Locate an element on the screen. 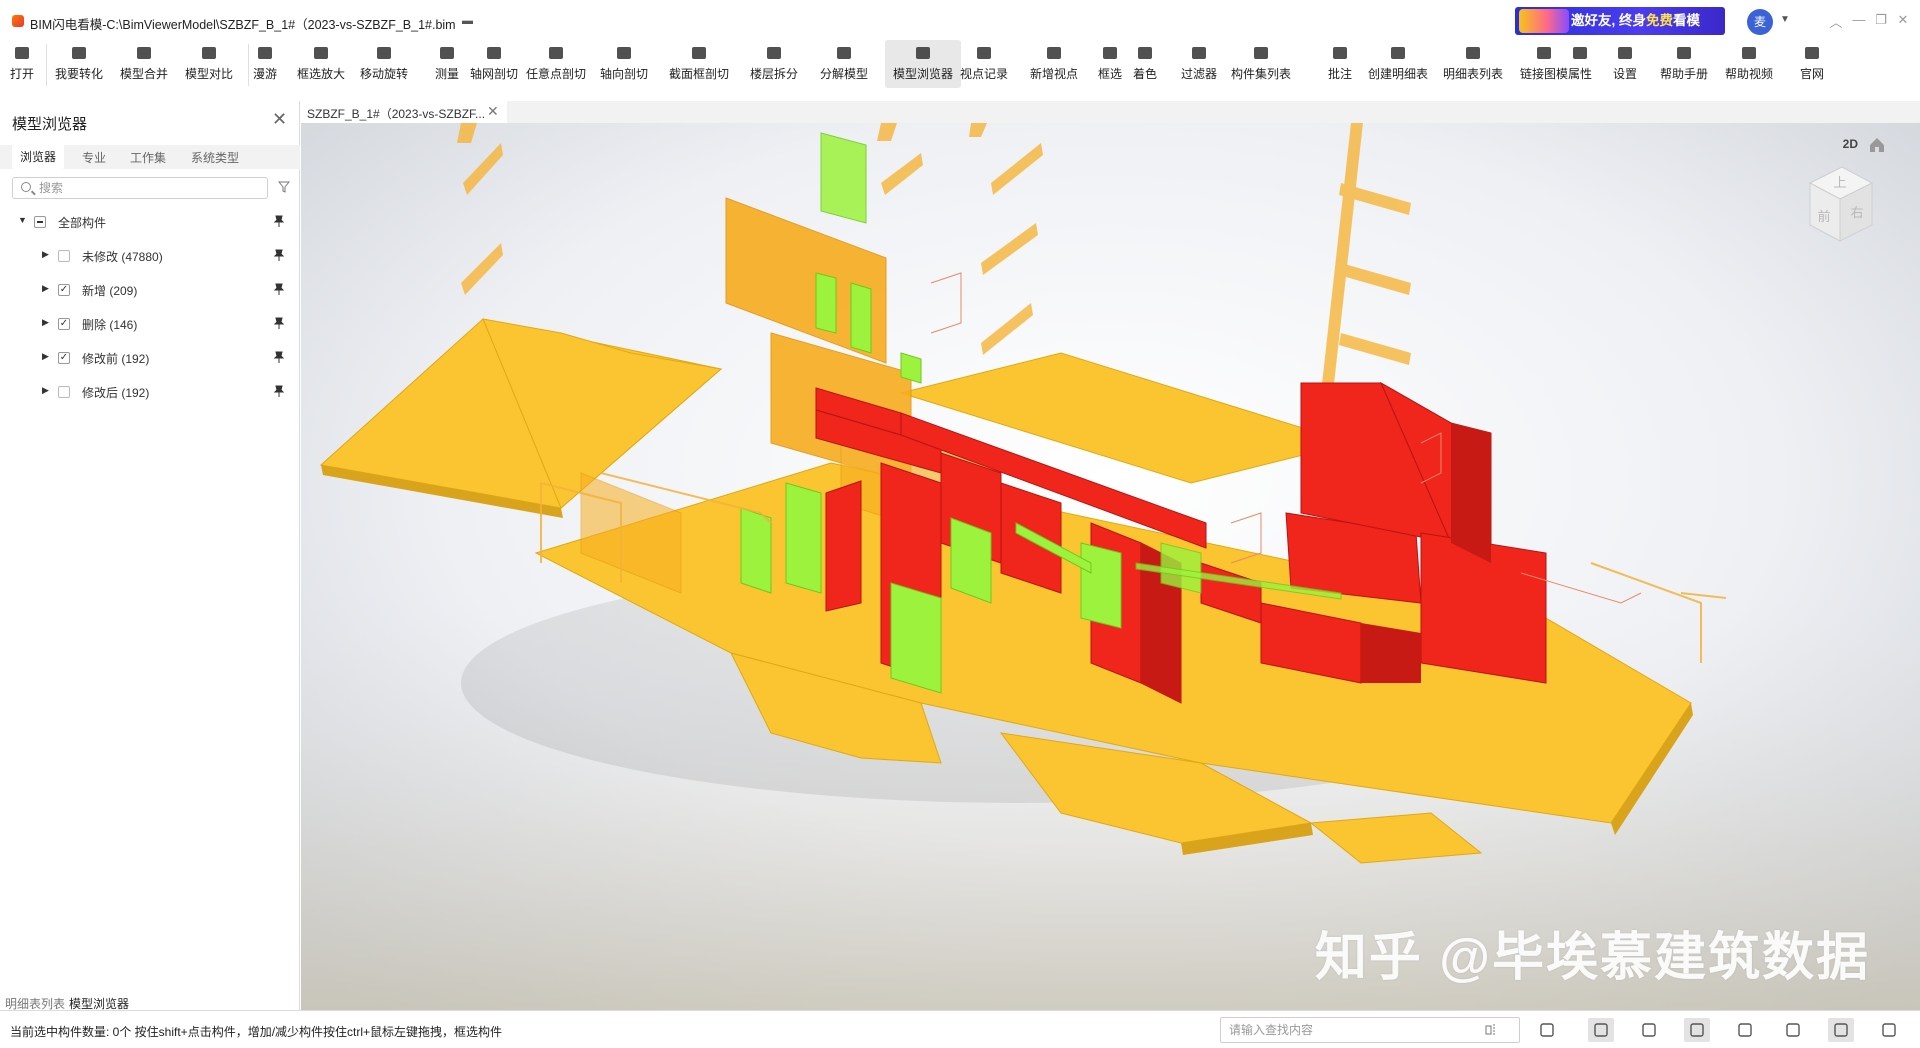  expand-down-icon: ▼ is located at coordinates (22, 220).